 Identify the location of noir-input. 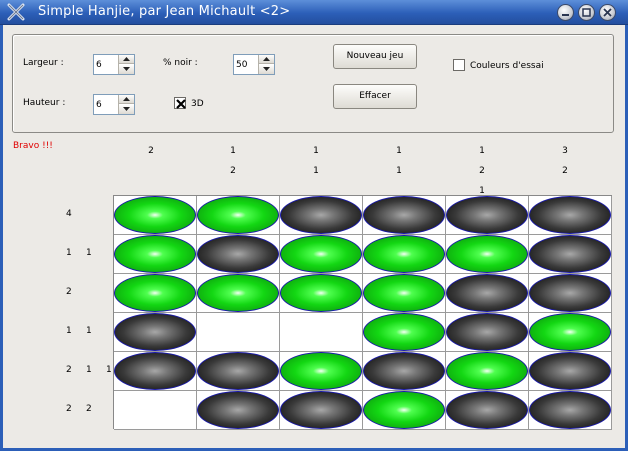
(247, 64).